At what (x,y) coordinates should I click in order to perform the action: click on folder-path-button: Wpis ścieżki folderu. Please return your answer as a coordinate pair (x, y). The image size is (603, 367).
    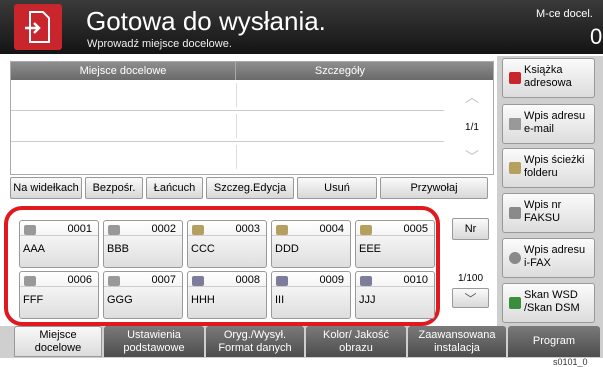
    Looking at the image, I should click on (548, 168).